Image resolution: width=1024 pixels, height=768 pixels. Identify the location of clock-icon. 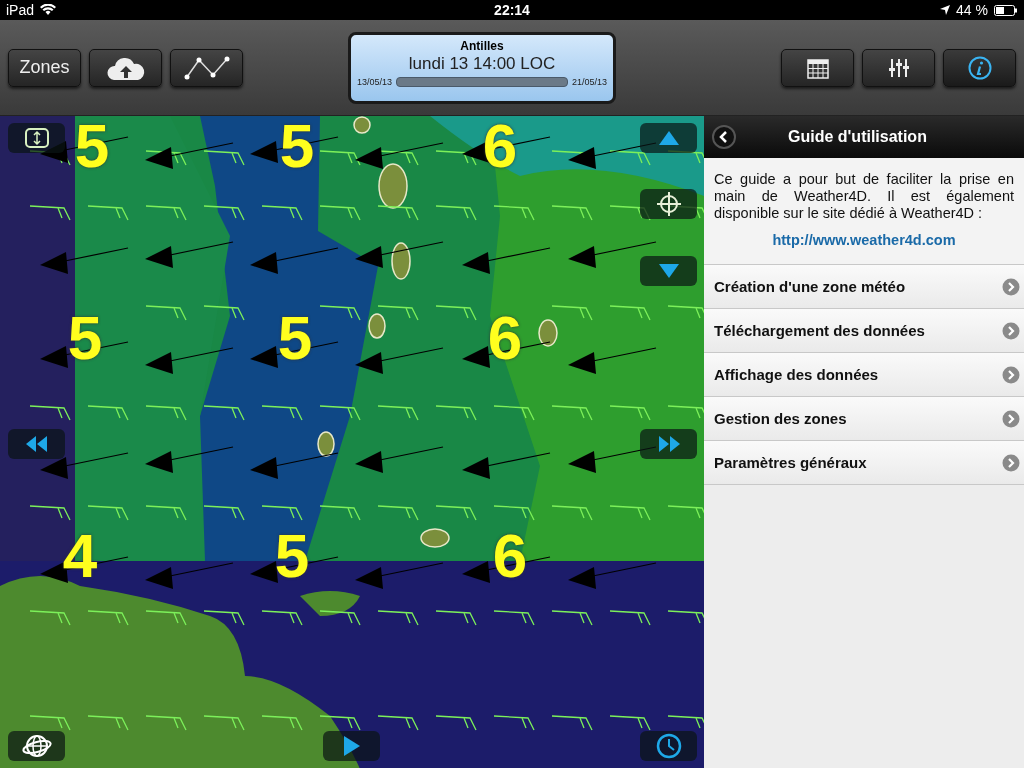
(668, 746).